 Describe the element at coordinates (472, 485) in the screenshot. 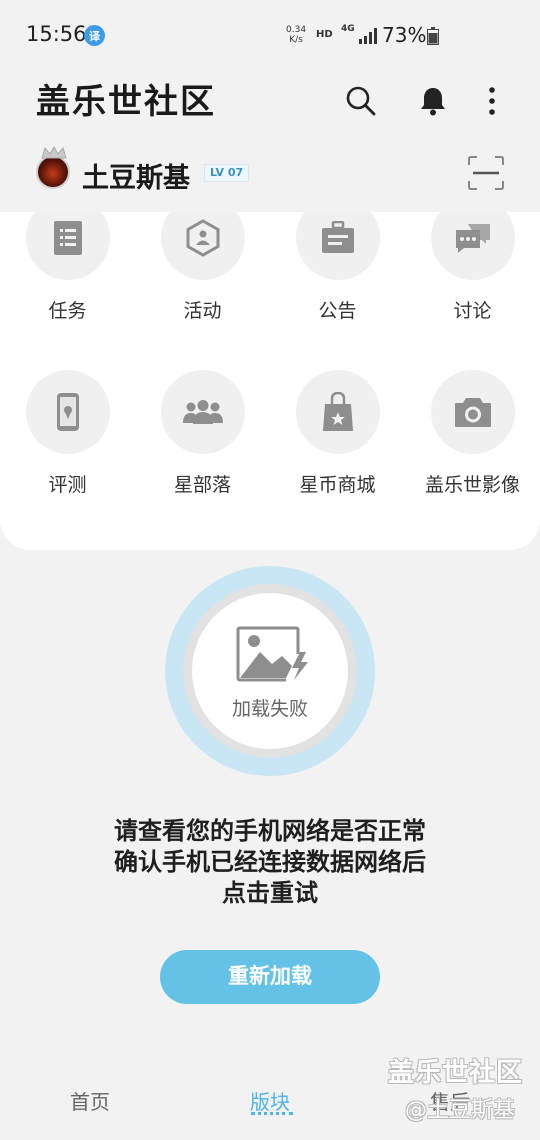

I see `grid-item-label: 盖乐世影像` at that location.